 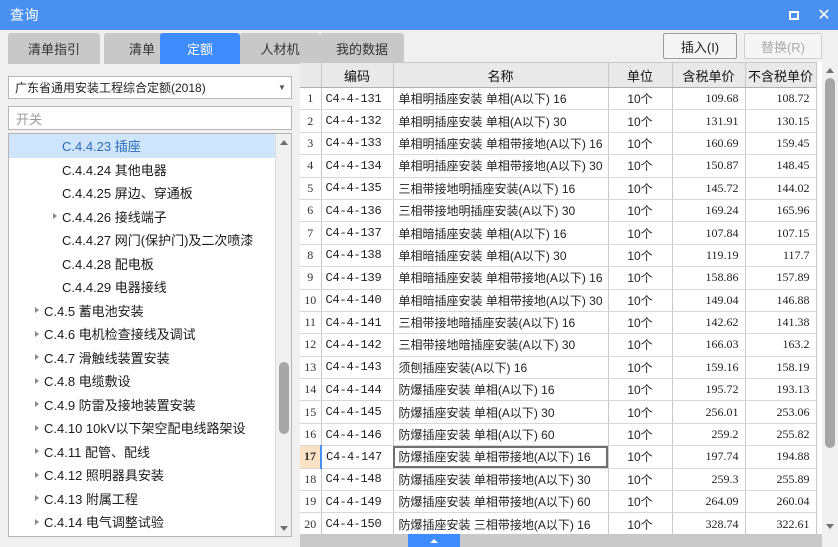 I want to click on name-cell: 防爆插座安装 单相(A以下) 16, so click(x=501, y=390).